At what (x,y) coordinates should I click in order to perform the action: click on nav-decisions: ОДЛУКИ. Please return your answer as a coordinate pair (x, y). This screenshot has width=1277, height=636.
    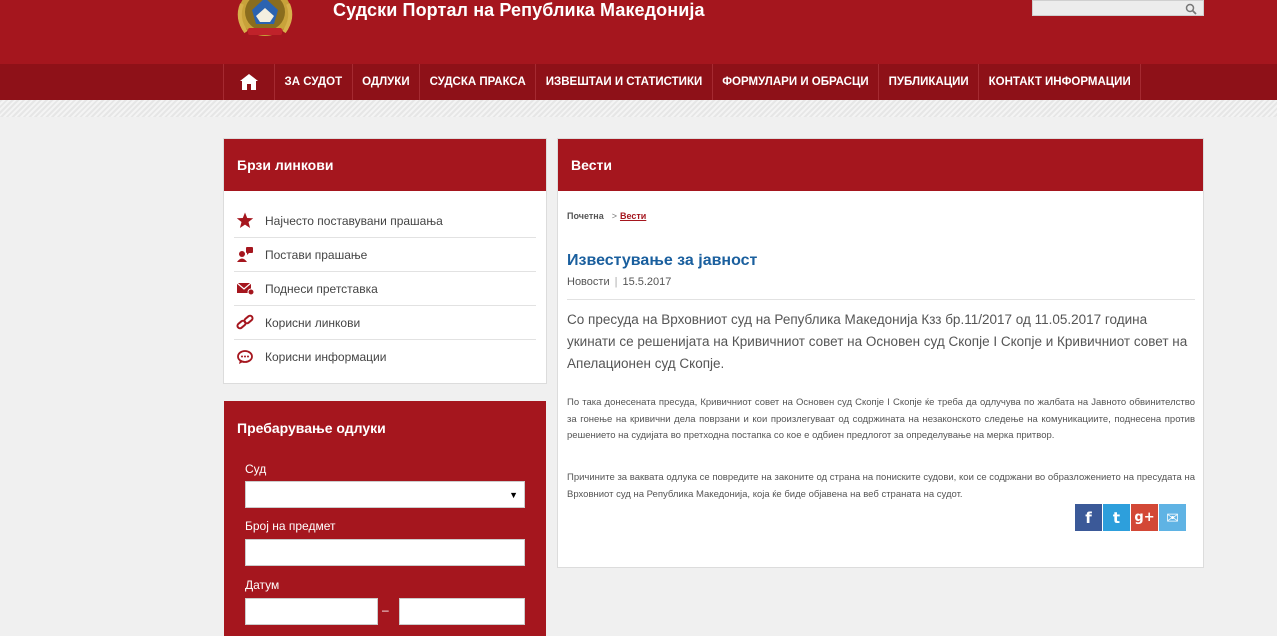
    Looking at the image, I should click on (387, 82).